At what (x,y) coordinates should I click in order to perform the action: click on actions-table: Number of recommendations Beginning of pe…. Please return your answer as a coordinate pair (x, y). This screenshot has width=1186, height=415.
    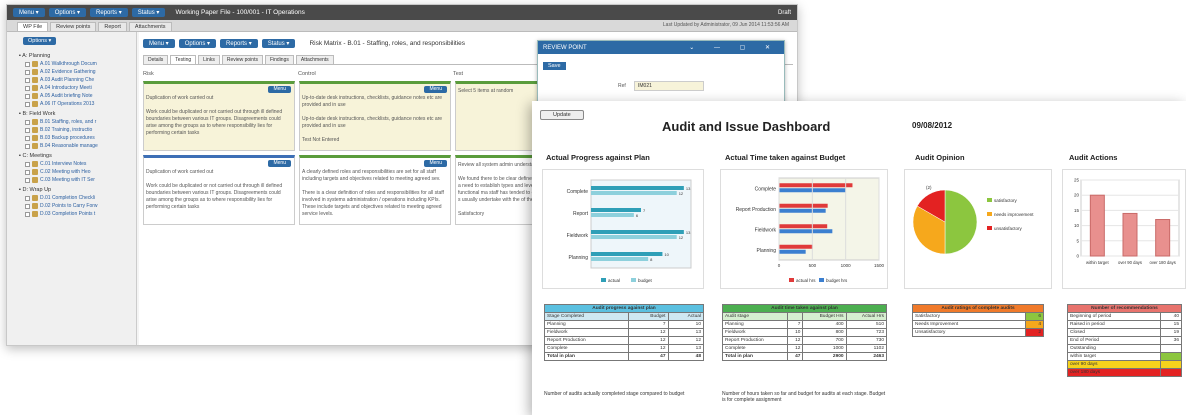
    Looking at the image, I should click on (1124, 340).